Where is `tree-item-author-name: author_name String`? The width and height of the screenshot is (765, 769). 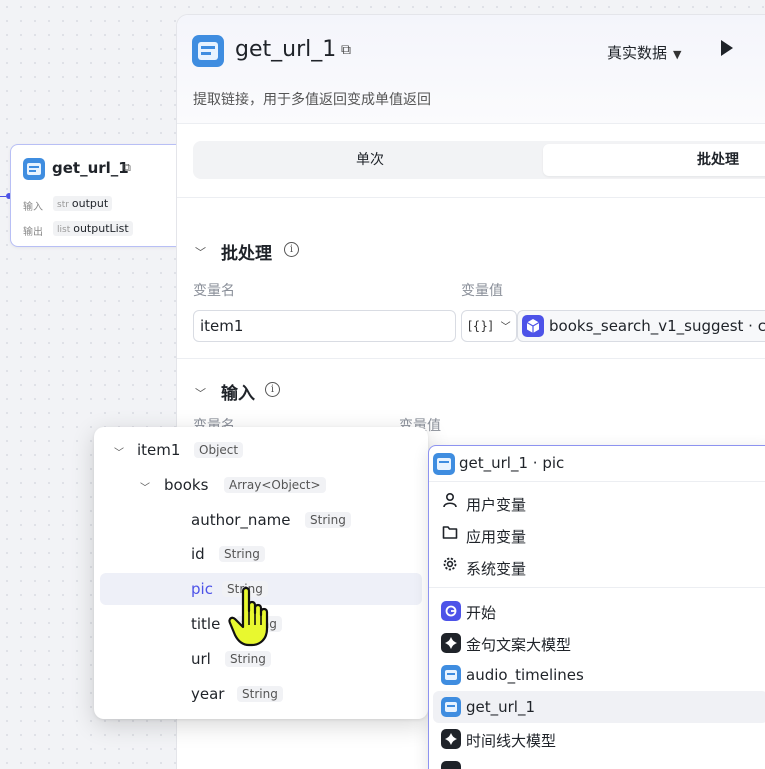
tree-item-author-name: author_name String is located at coordinates (261, 520).